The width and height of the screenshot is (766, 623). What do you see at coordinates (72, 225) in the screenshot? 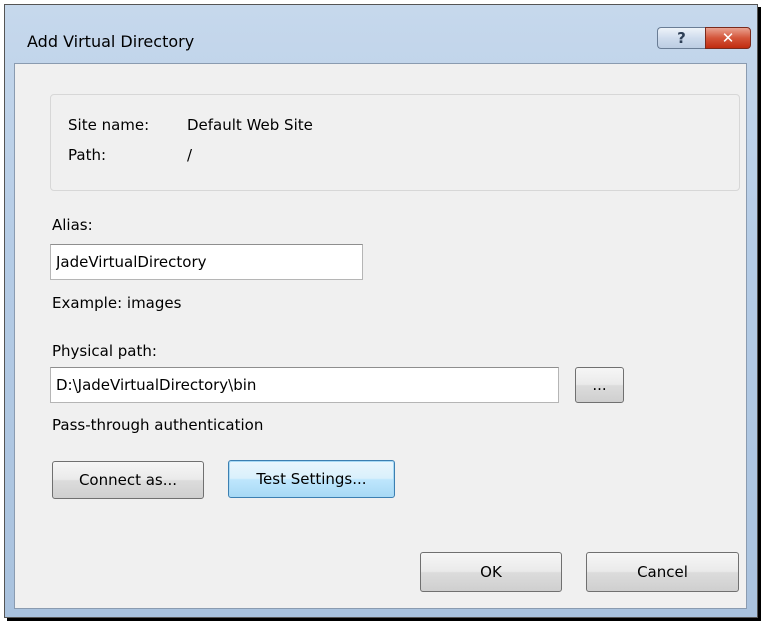
I see `alias-label: Alias:` at bounding box center [72, 225].